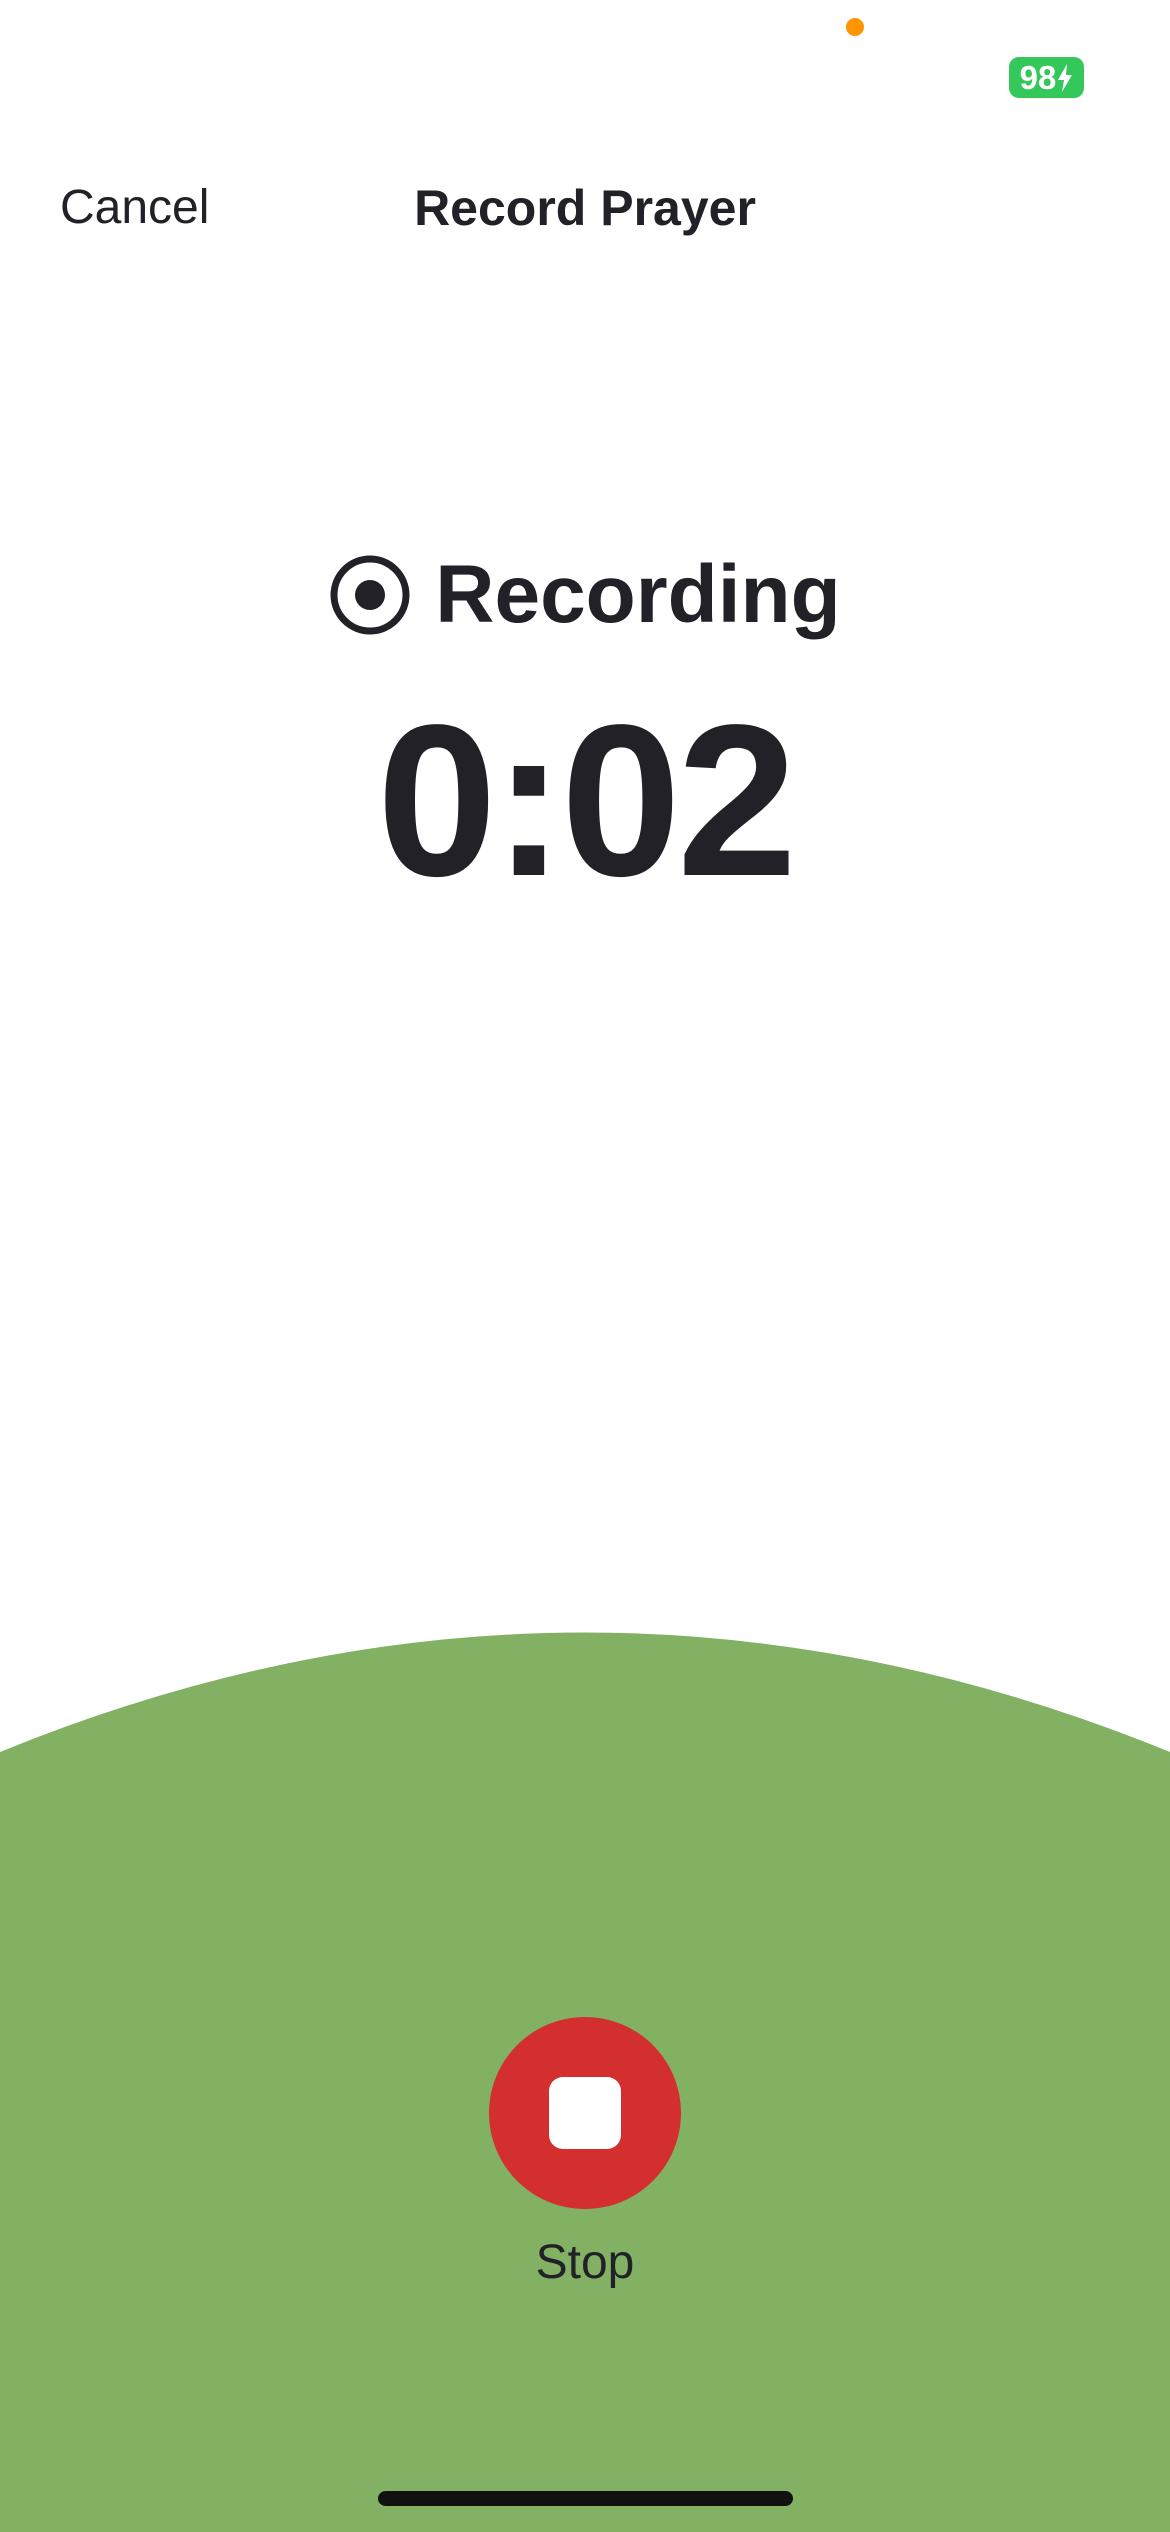  What do you see at coordinates (585, 2498) in the screenshot?
I see `home-indicator` at bounding box center [585, 2498].